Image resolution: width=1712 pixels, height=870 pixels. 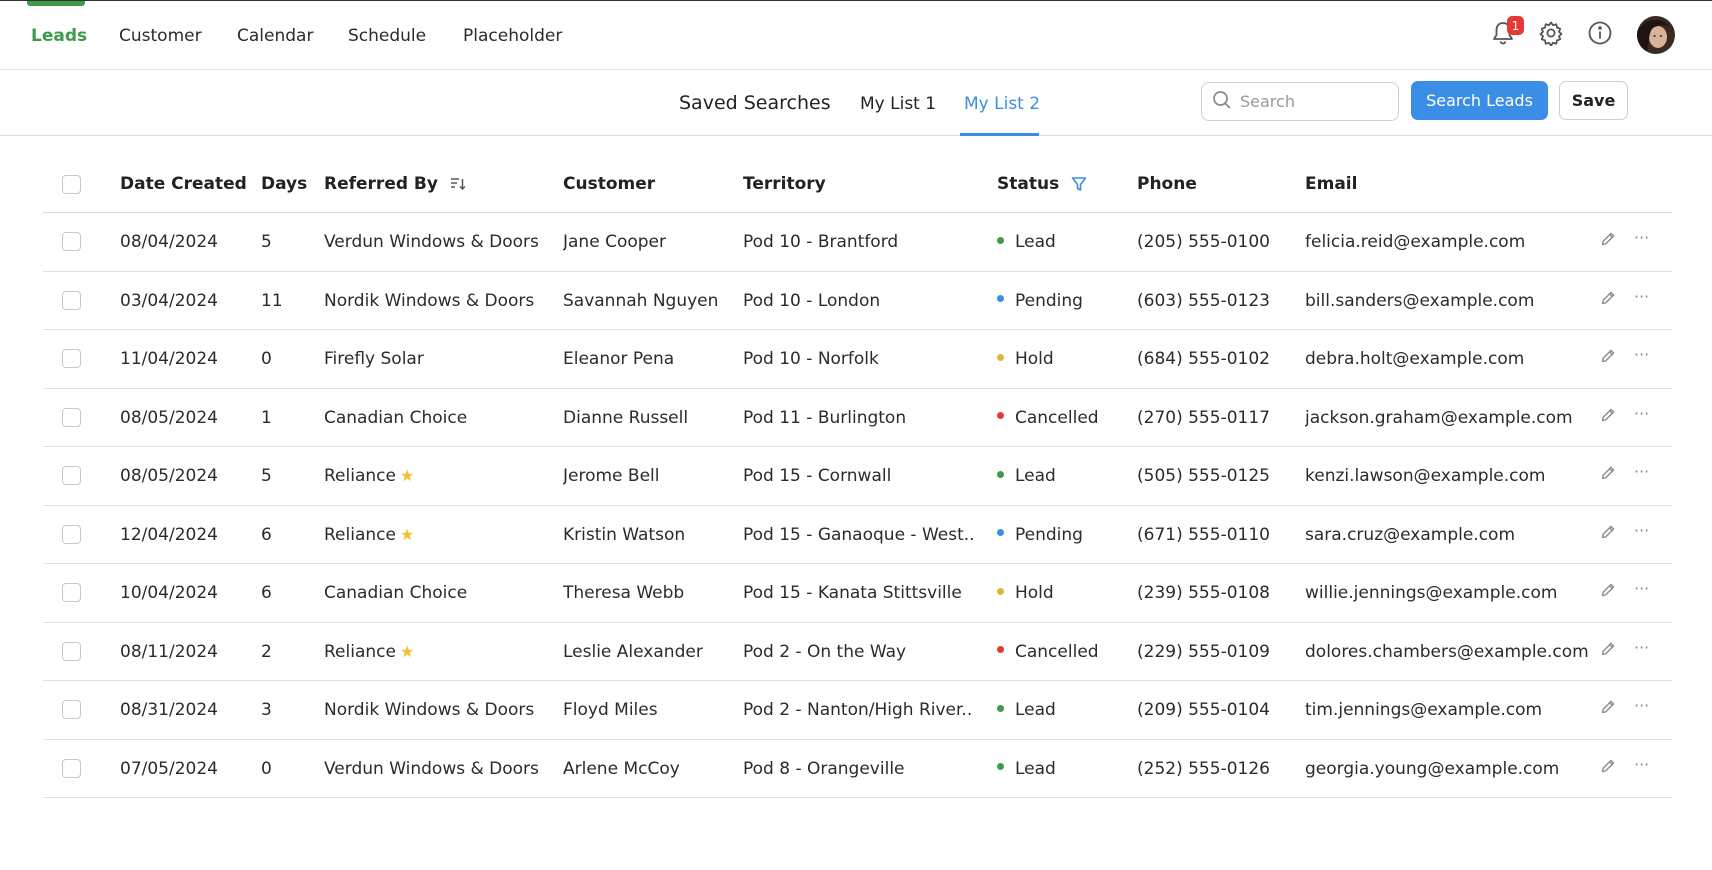 What do you see at coordinates (1042, 184) in the screenshot?
I see `header-status: Status` at bounding box center [1042, 184].